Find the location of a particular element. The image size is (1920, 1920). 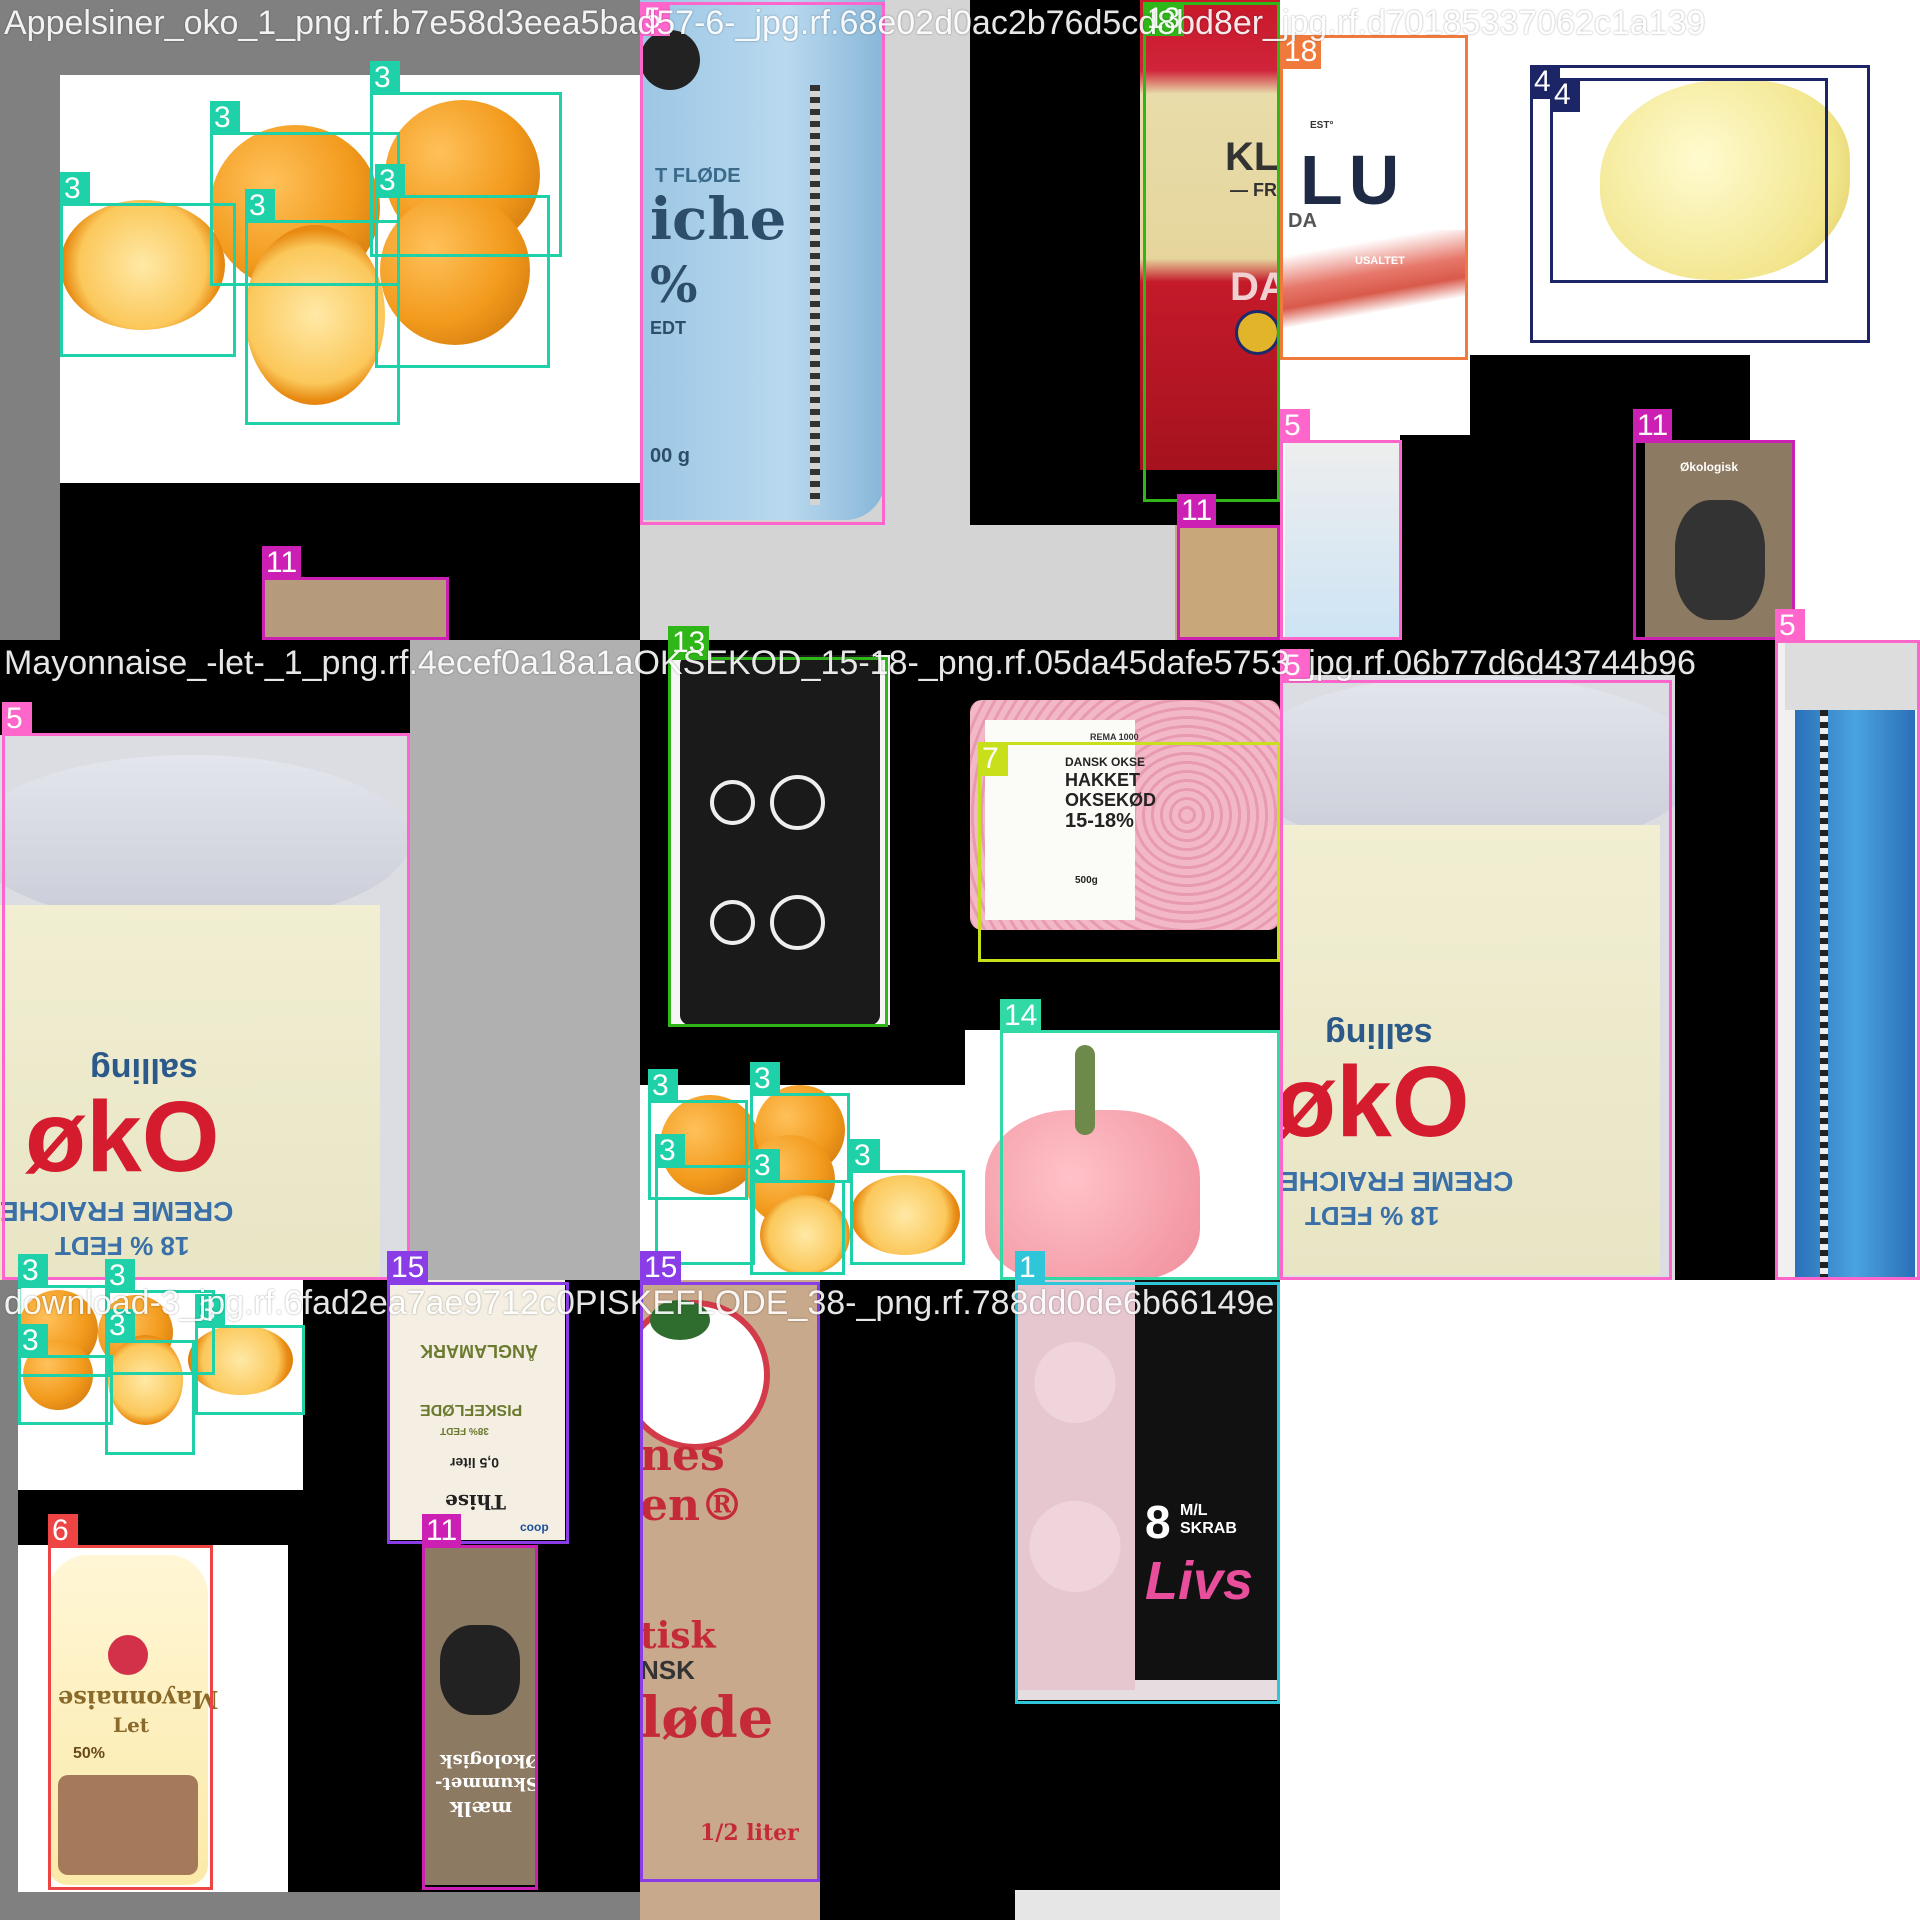

bbox-class-15: 15 is located at coordinates (730, 1566).